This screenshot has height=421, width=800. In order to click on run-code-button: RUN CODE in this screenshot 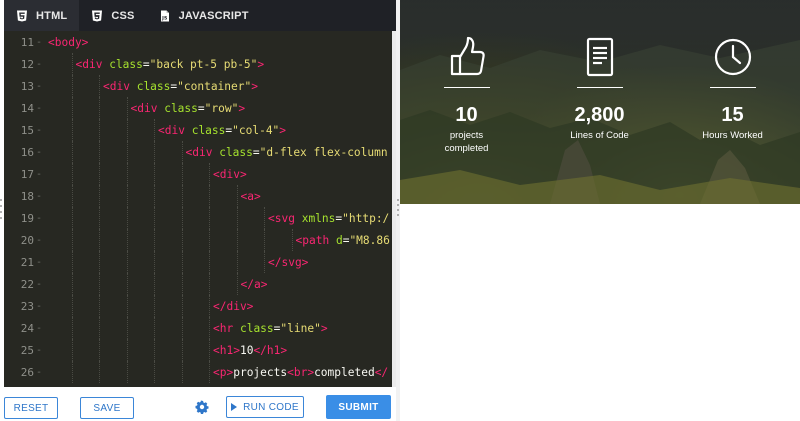, I will do `click(265, 407)`.